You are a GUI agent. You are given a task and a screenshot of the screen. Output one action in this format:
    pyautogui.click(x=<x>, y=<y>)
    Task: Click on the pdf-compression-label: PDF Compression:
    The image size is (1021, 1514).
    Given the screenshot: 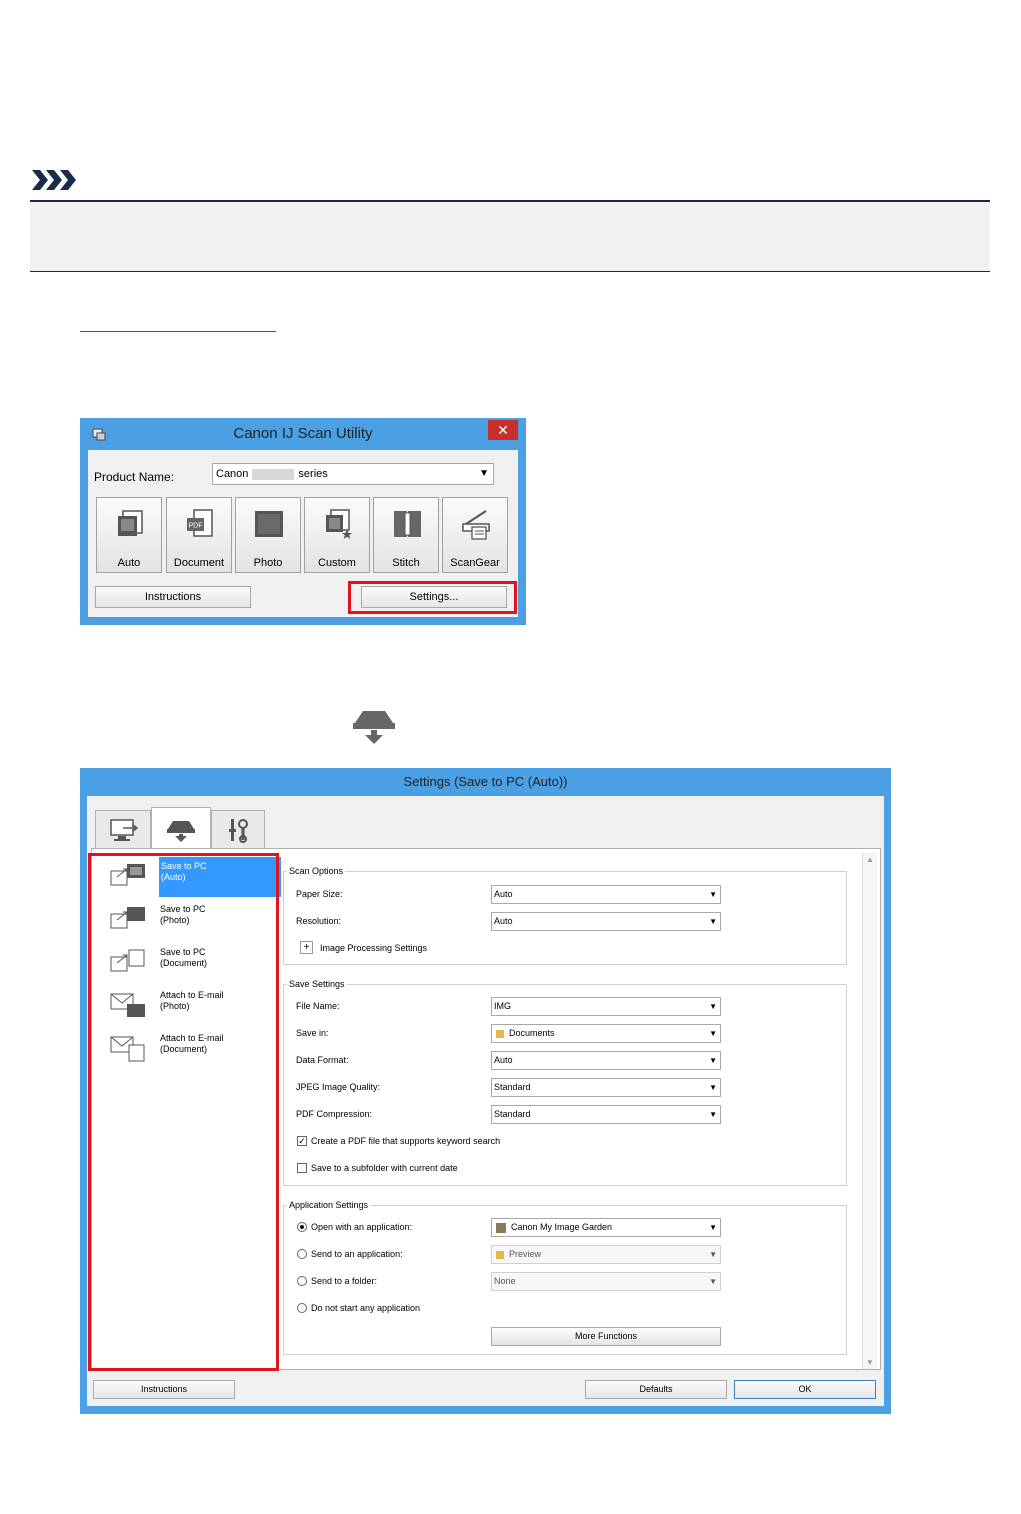 What is the action you would take?
    pyautogui.click(x=334, y=1114)
    